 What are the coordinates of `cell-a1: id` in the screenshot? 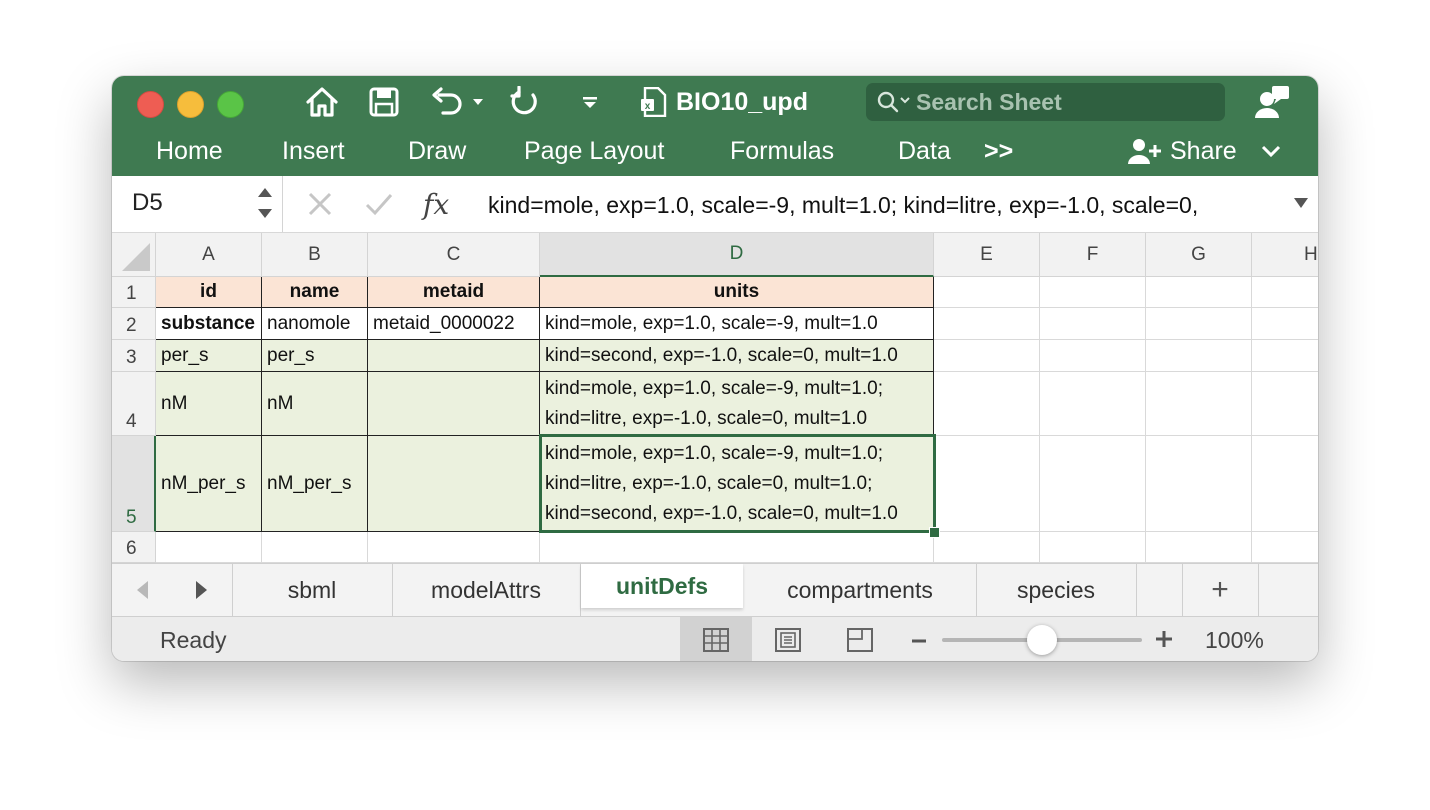 It's located at (209, 292).